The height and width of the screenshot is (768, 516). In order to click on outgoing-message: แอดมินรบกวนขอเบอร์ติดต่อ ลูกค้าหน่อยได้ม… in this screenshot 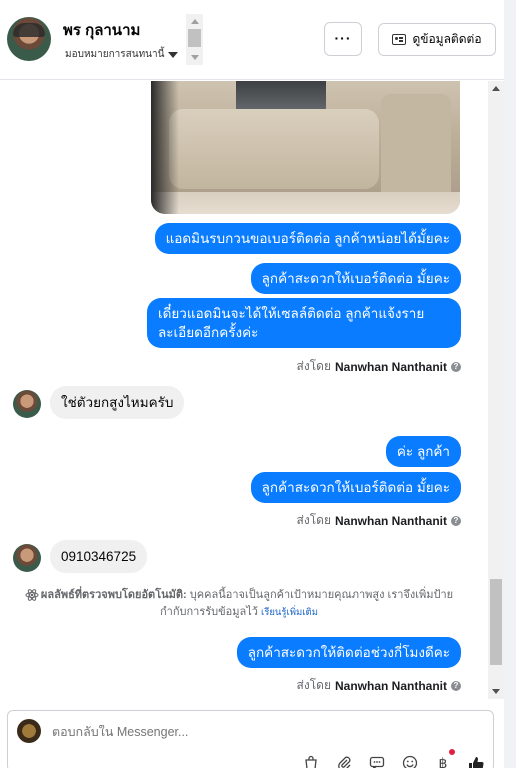, I will do `click(307, 238)`.